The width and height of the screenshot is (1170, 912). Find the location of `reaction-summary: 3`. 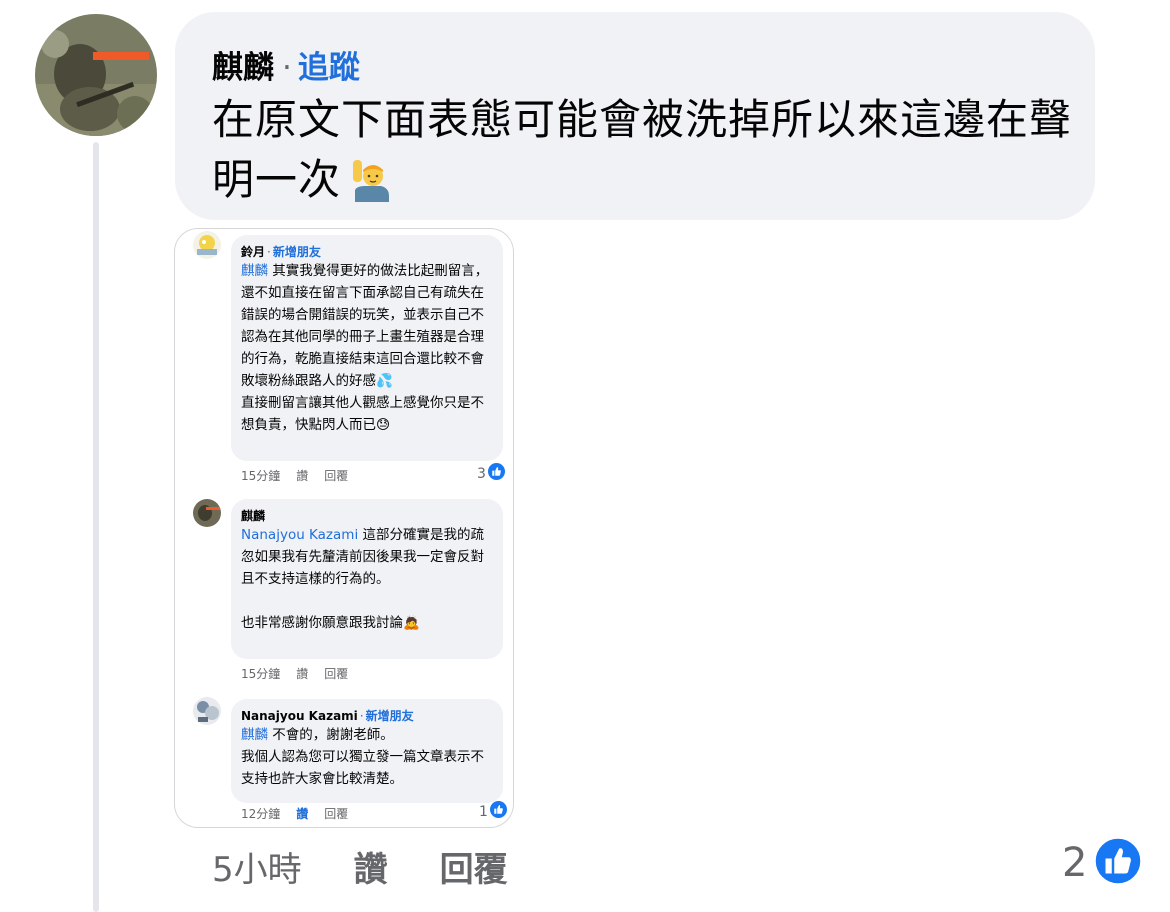

reaction-summary: 3 is located at coordinates (491, 473).